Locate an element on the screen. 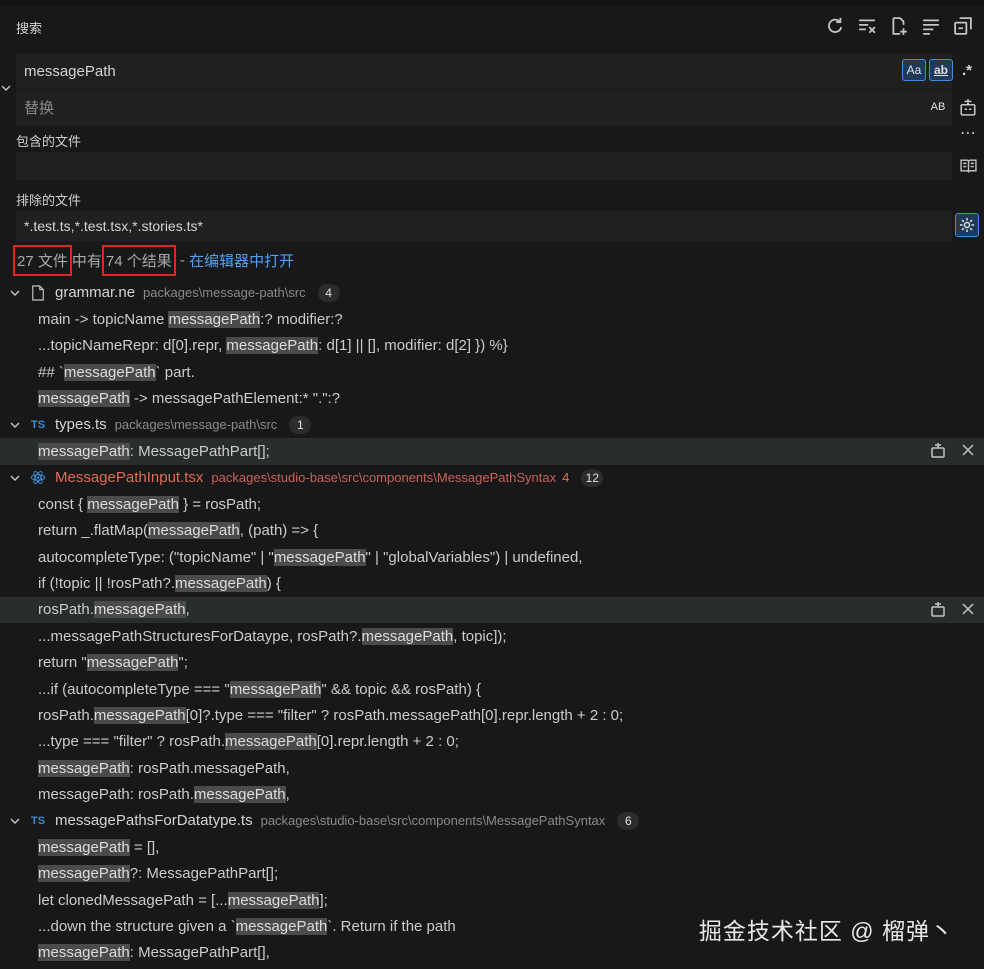 This screenshot has height=969, width=984. refresh-icon is located at coordinates (835, 26).